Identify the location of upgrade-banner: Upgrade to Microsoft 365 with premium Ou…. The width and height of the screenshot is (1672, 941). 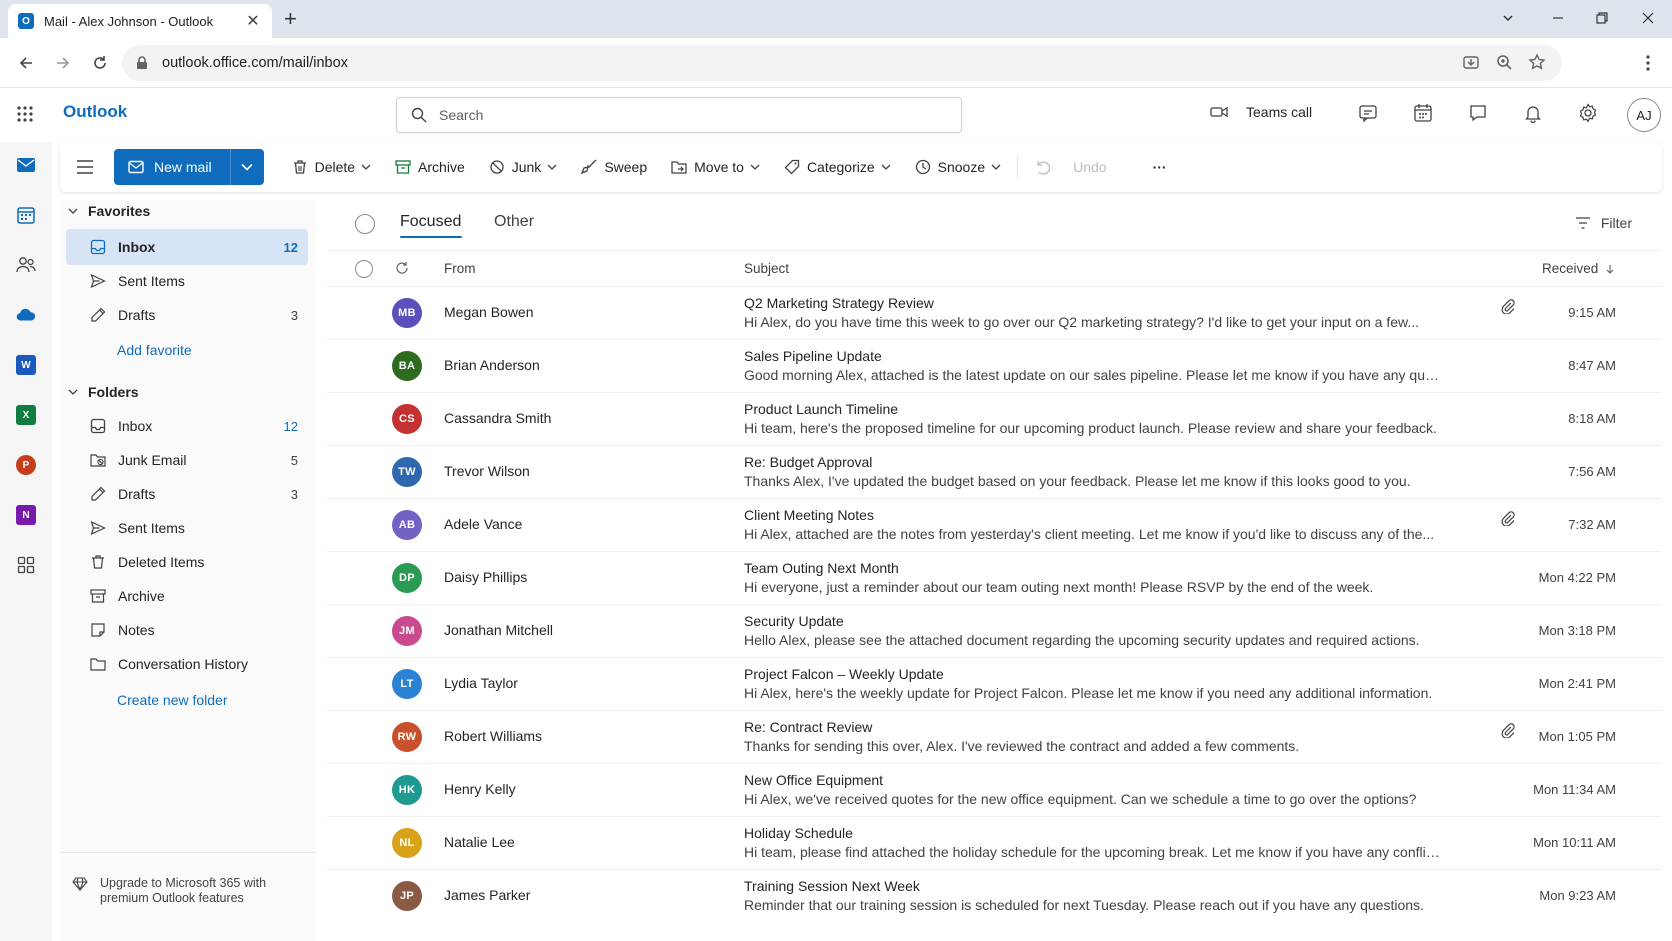
(169, 891).